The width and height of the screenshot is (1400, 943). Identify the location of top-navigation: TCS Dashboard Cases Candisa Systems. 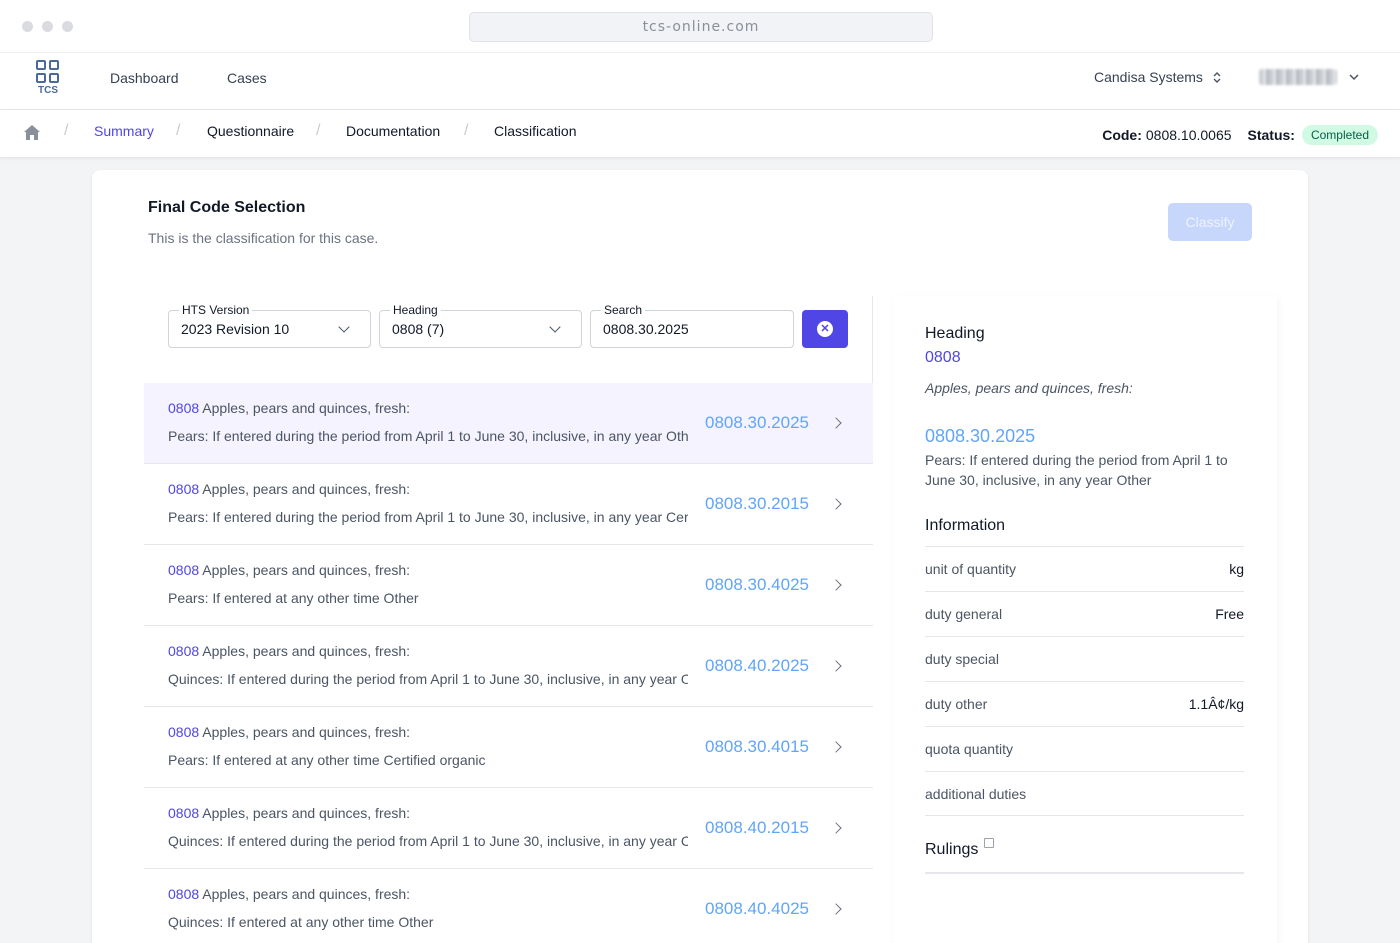
(700, 81).